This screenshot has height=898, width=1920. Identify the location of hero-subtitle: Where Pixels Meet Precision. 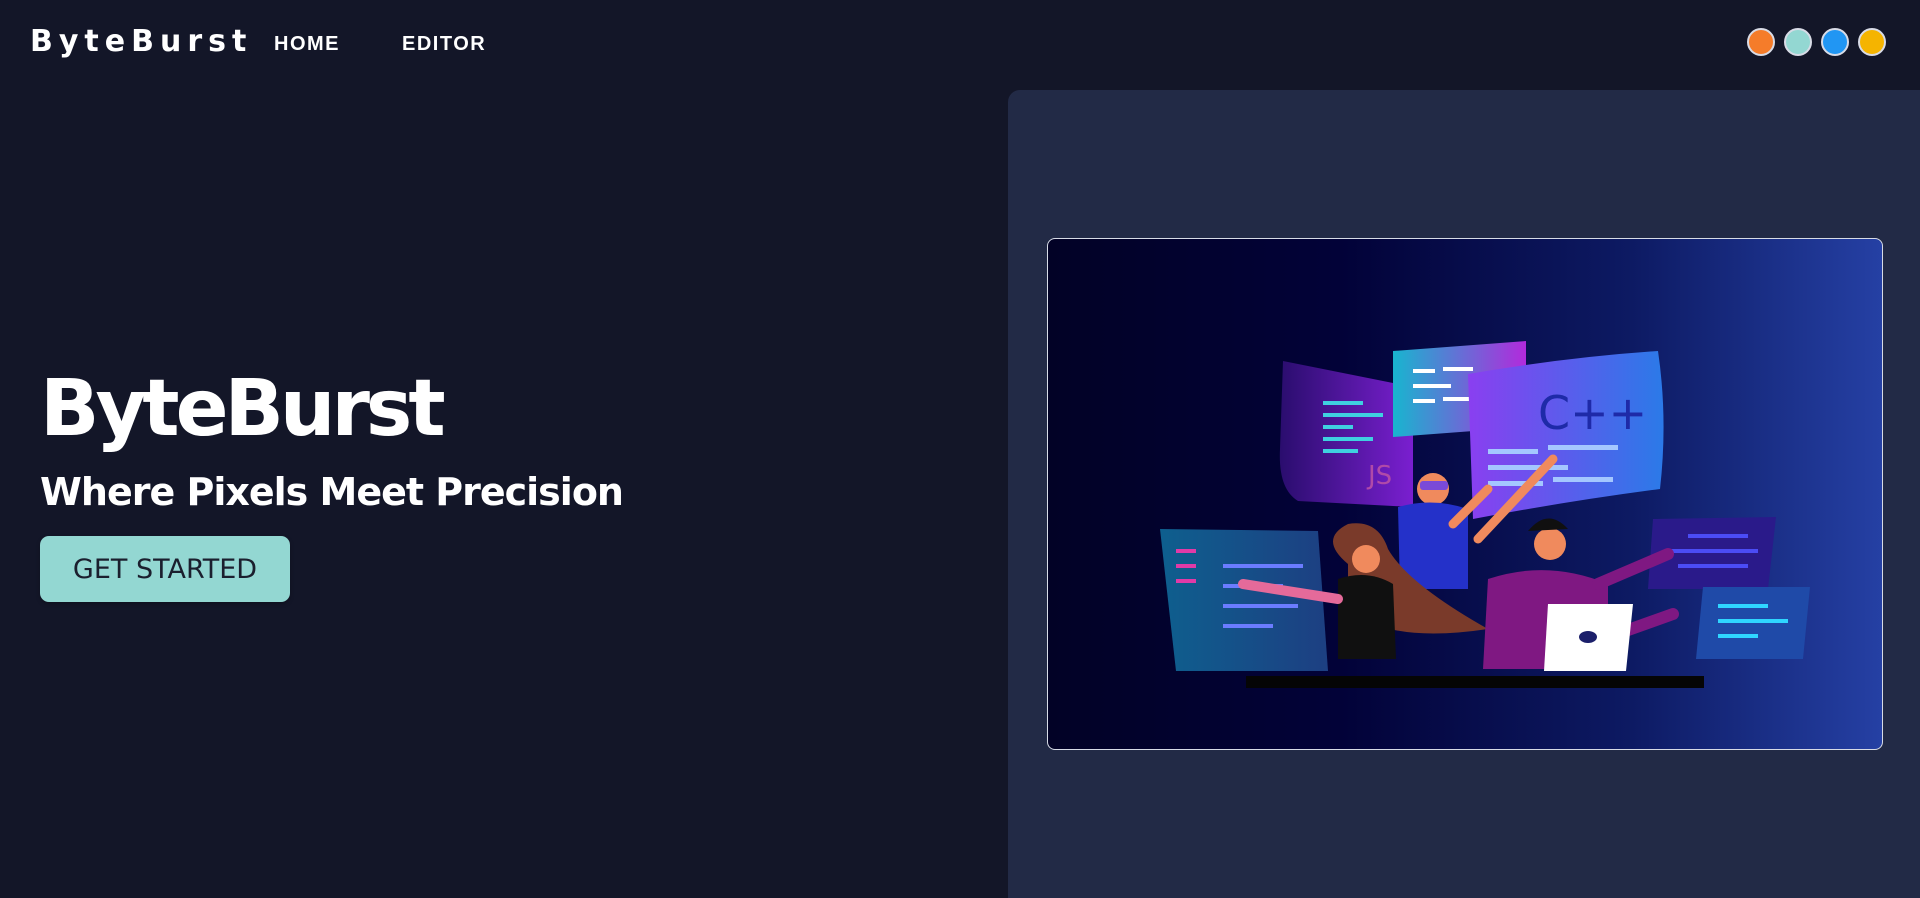
(332, 492).